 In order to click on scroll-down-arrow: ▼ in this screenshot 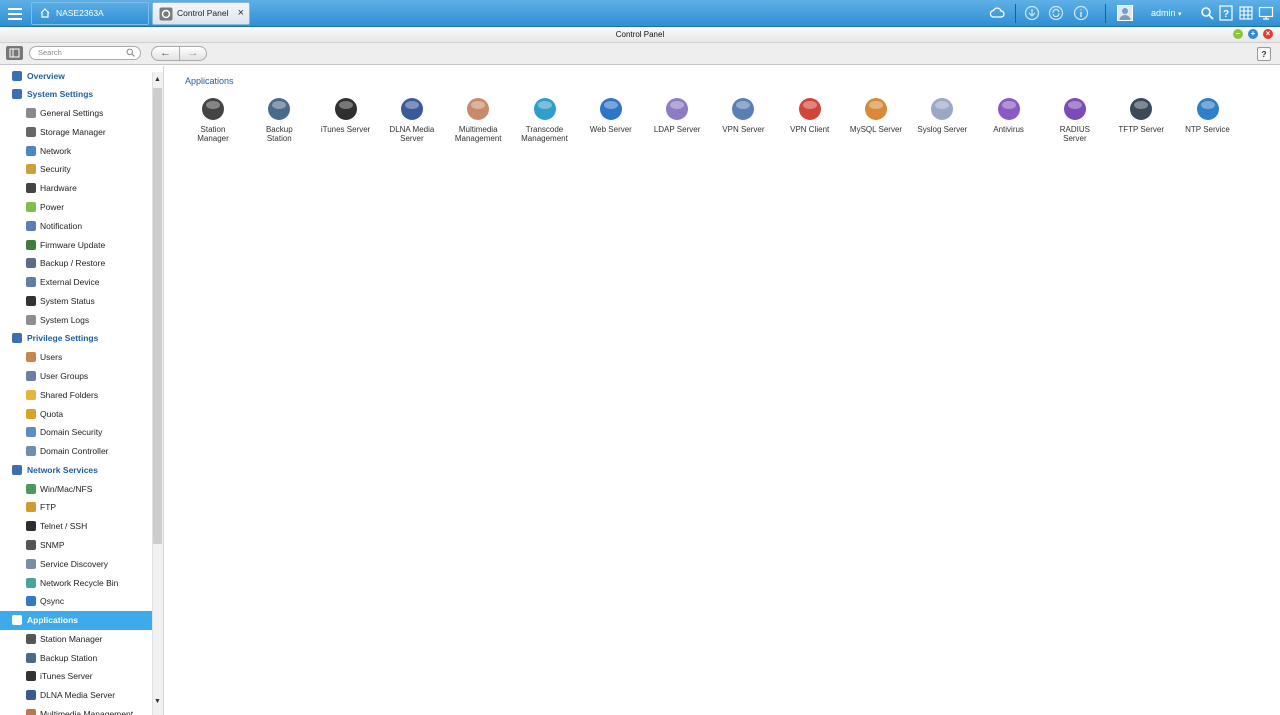, I will do `click(157, 701)`.